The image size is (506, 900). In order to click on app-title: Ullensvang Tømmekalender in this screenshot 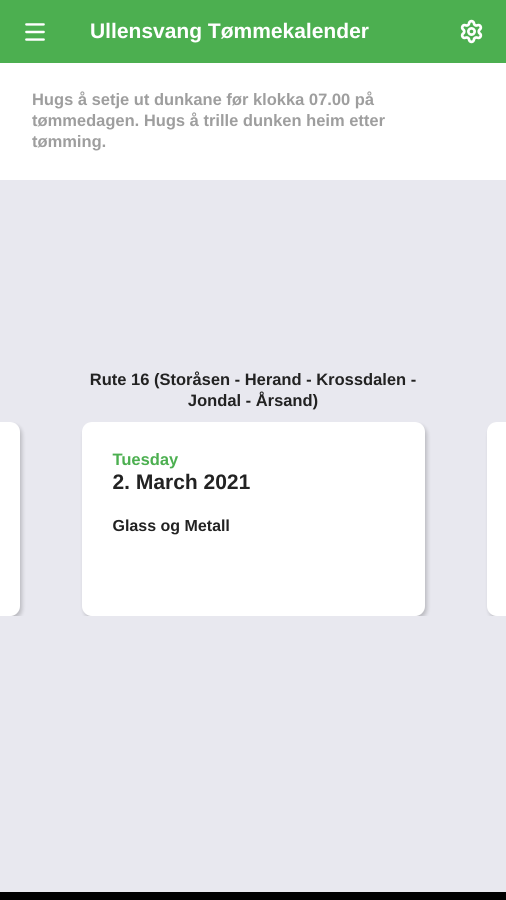, I will do `click(230, 31)`.